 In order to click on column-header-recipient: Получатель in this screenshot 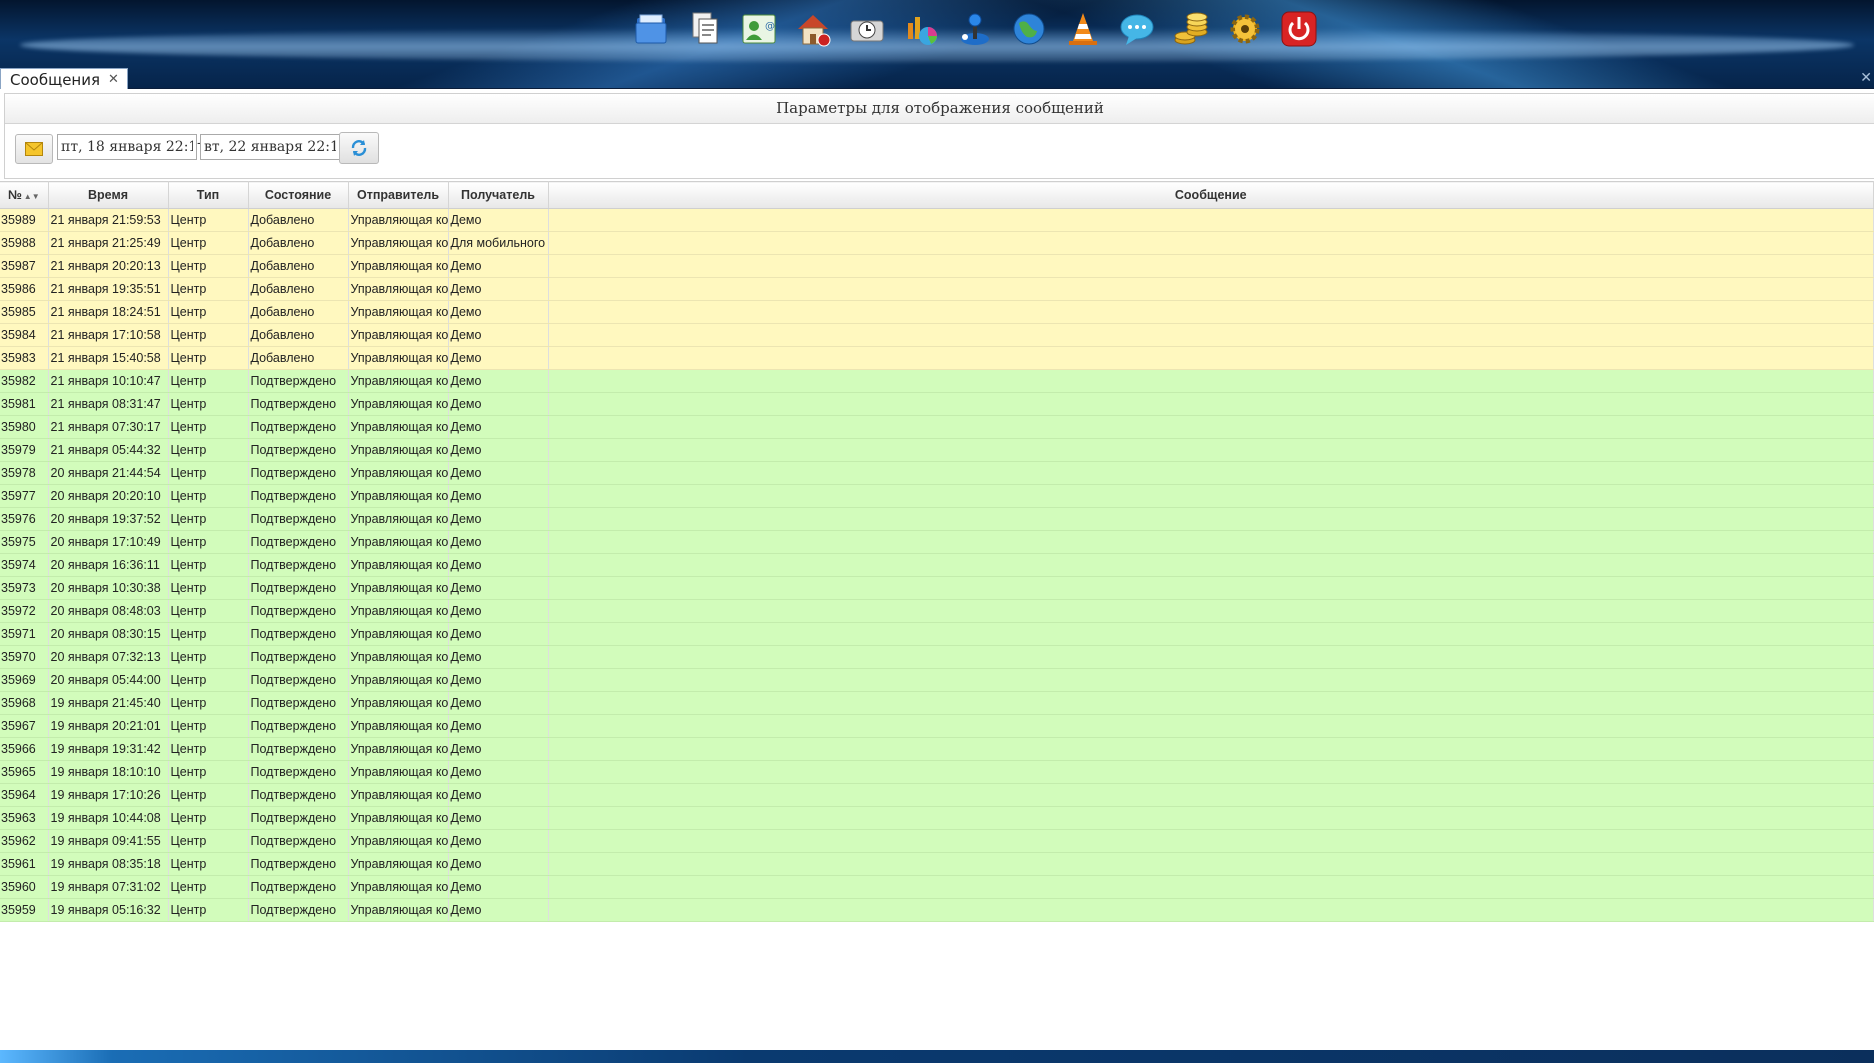, I will do `click(498, 195)`.